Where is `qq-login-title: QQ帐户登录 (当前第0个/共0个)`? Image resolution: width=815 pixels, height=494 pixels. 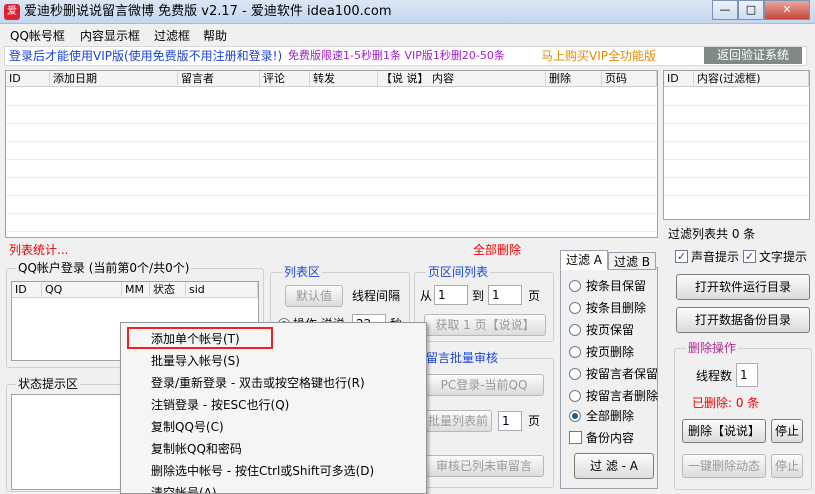
qq-login-title: QQ帐户登录 (当前第0个/共0个) is located at coordinates (104, 268).